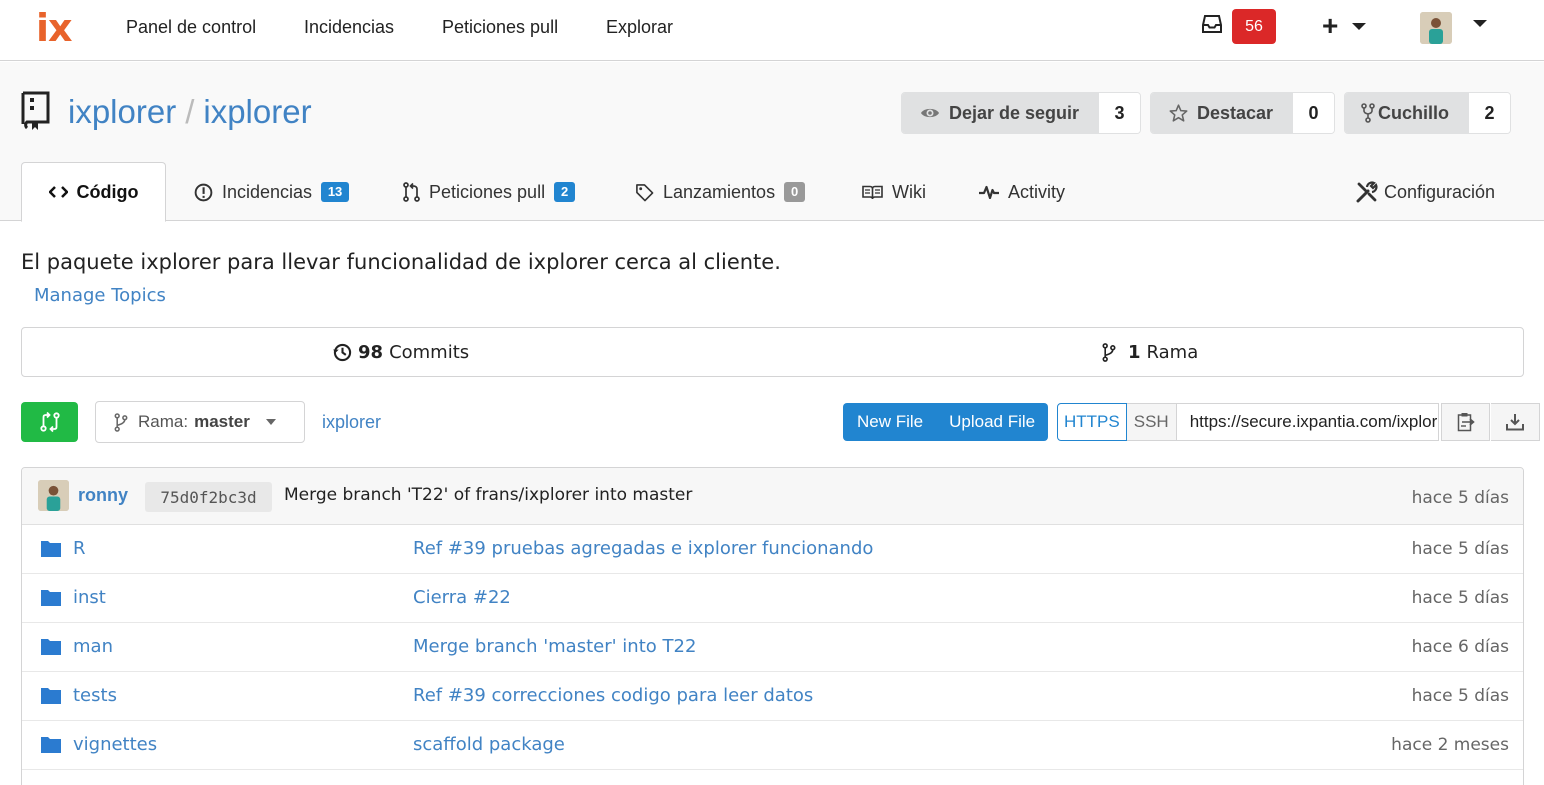  What do you see at coordinates (1489, 113) in the screenshot?
I see `forks-count: 2` at bounding box center [1489, 113].